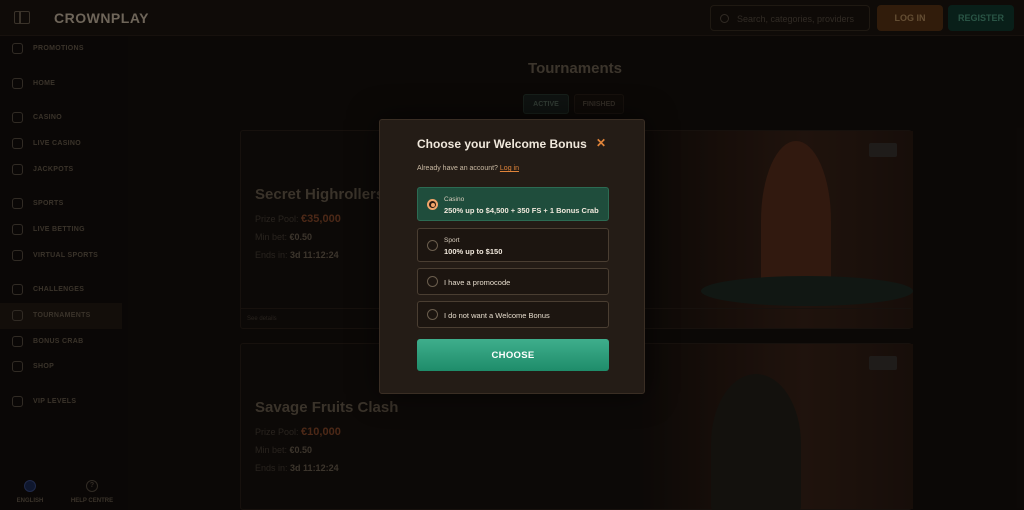 The height and width of the screenshot is (510, 1024). What do you see at coordinates (502, 144) in the screenshot?
I see `modal-title: Choose your Welcome Bonus` at bounding box center [502, 144].